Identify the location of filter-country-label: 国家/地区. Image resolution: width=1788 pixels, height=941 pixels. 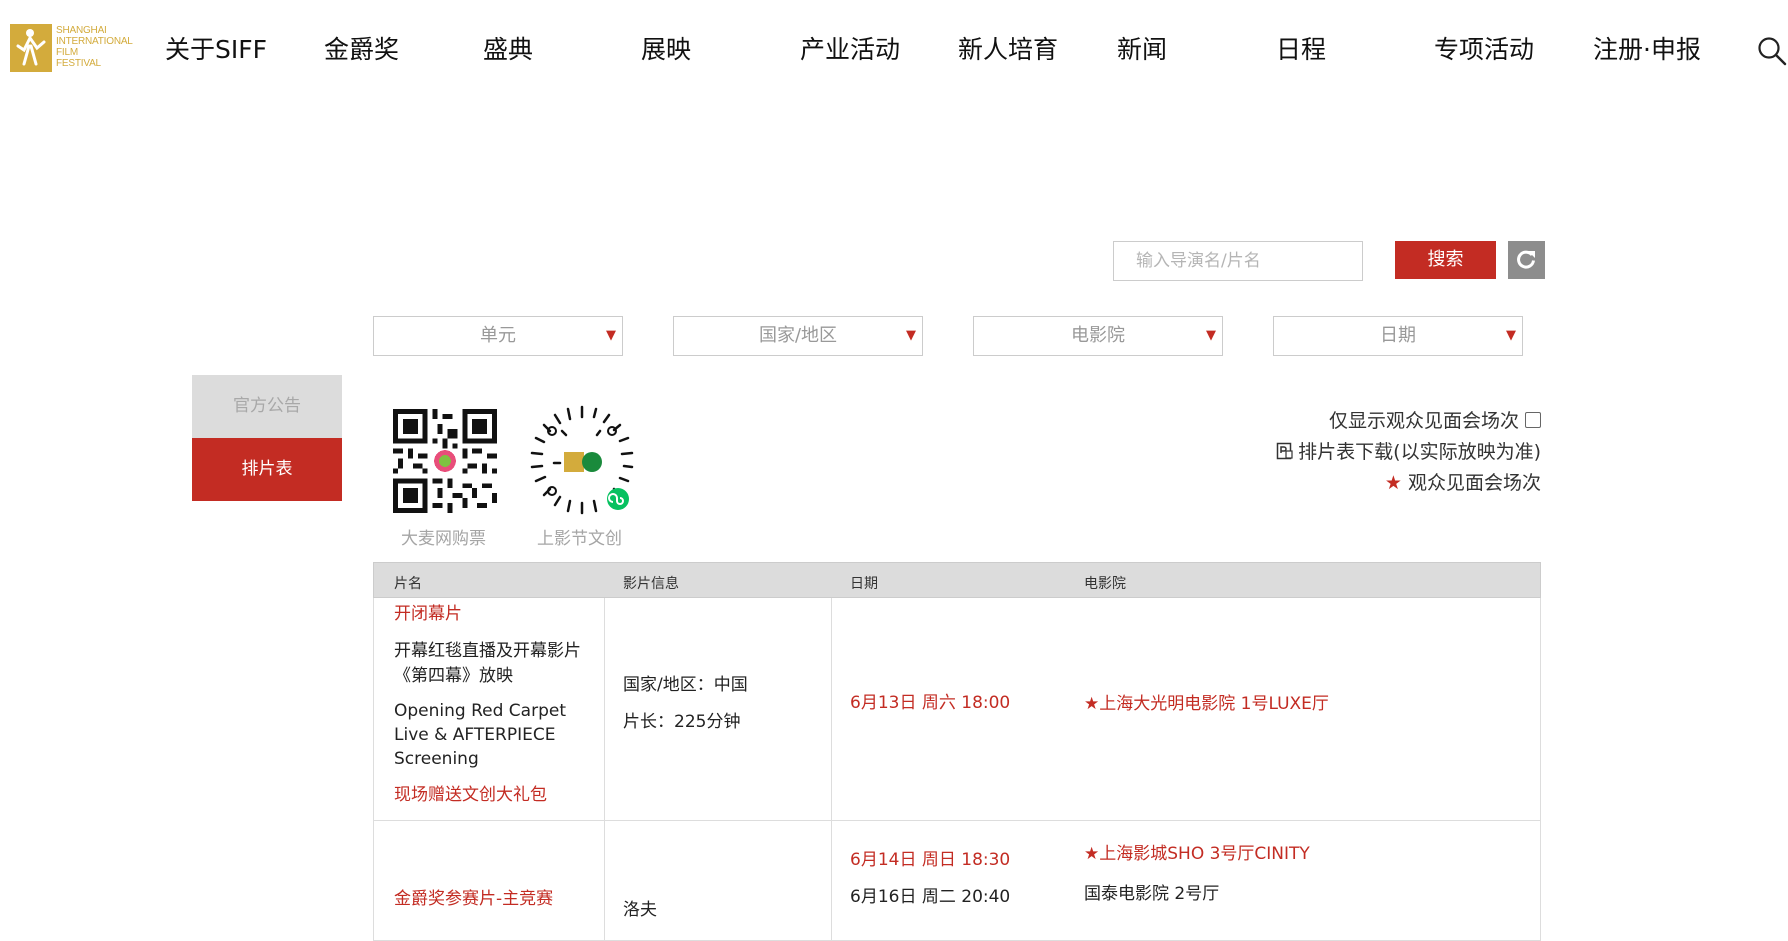
(798, 335).